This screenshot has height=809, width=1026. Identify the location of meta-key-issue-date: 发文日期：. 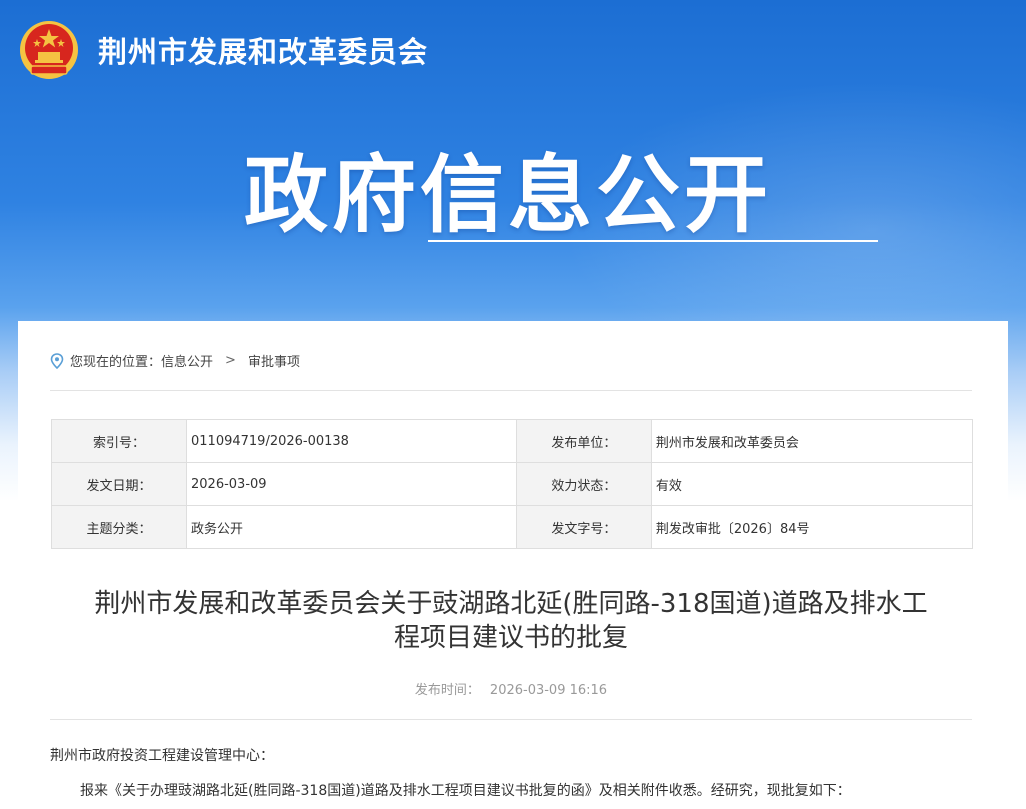
(119, 484).